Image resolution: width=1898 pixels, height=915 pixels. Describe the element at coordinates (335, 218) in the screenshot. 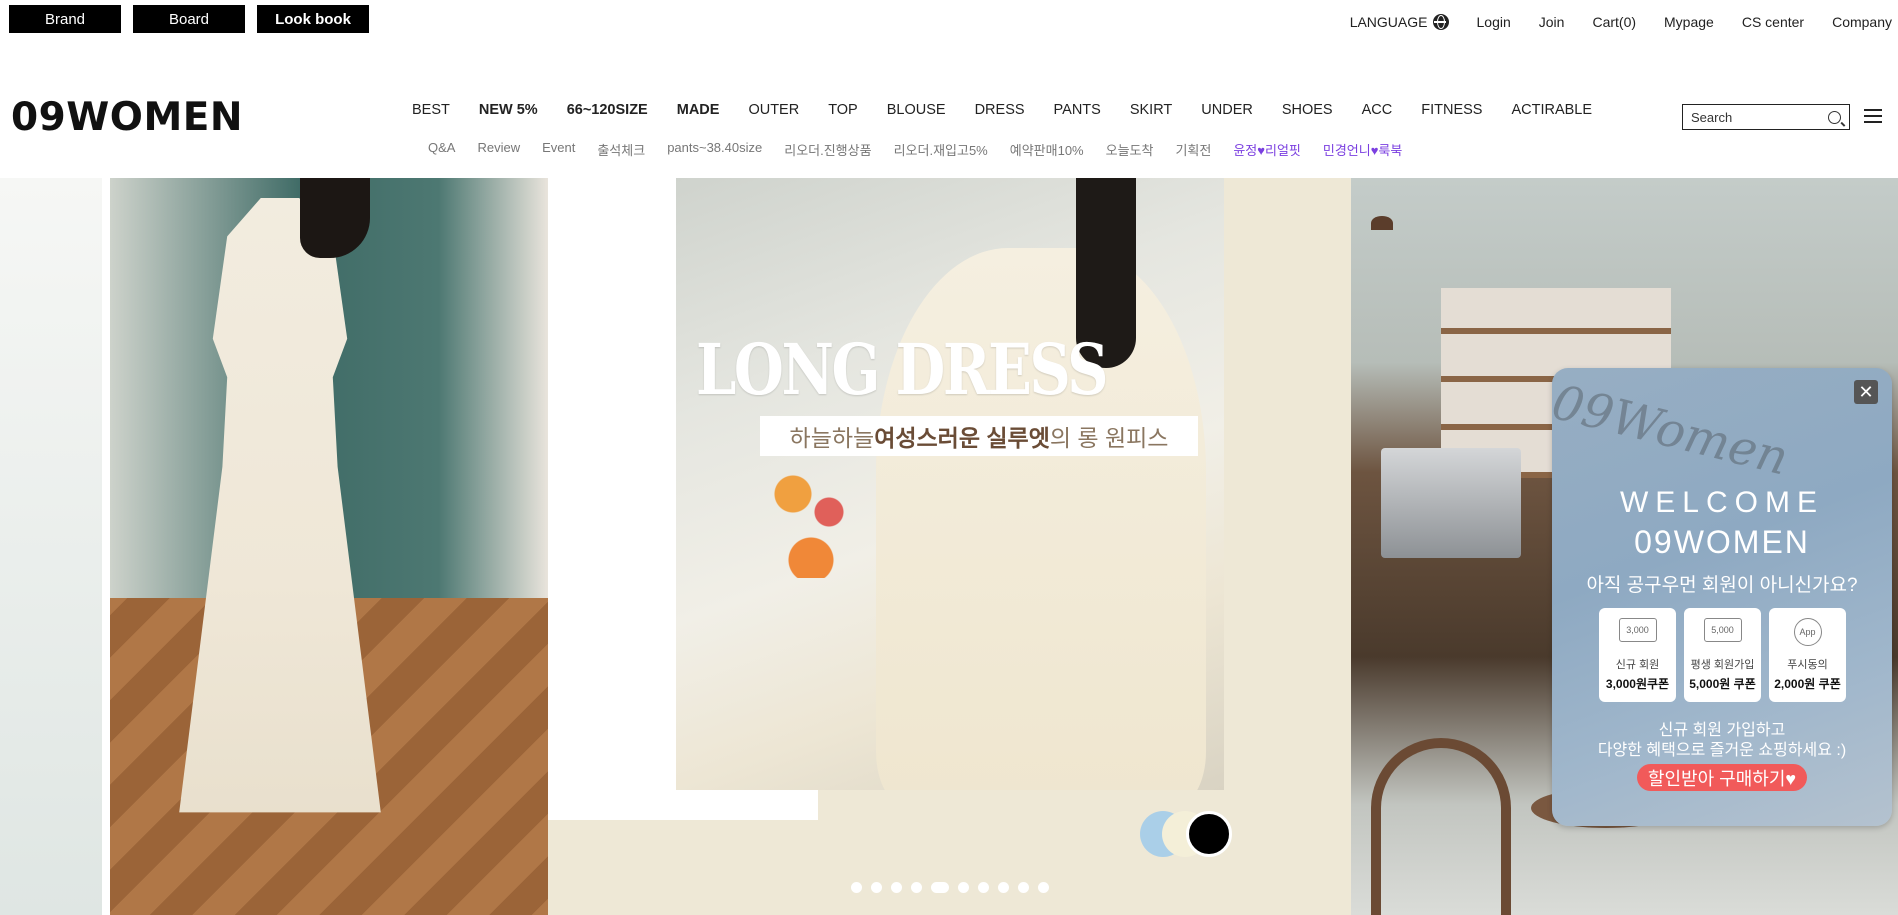

I see `model-hair` at that location.